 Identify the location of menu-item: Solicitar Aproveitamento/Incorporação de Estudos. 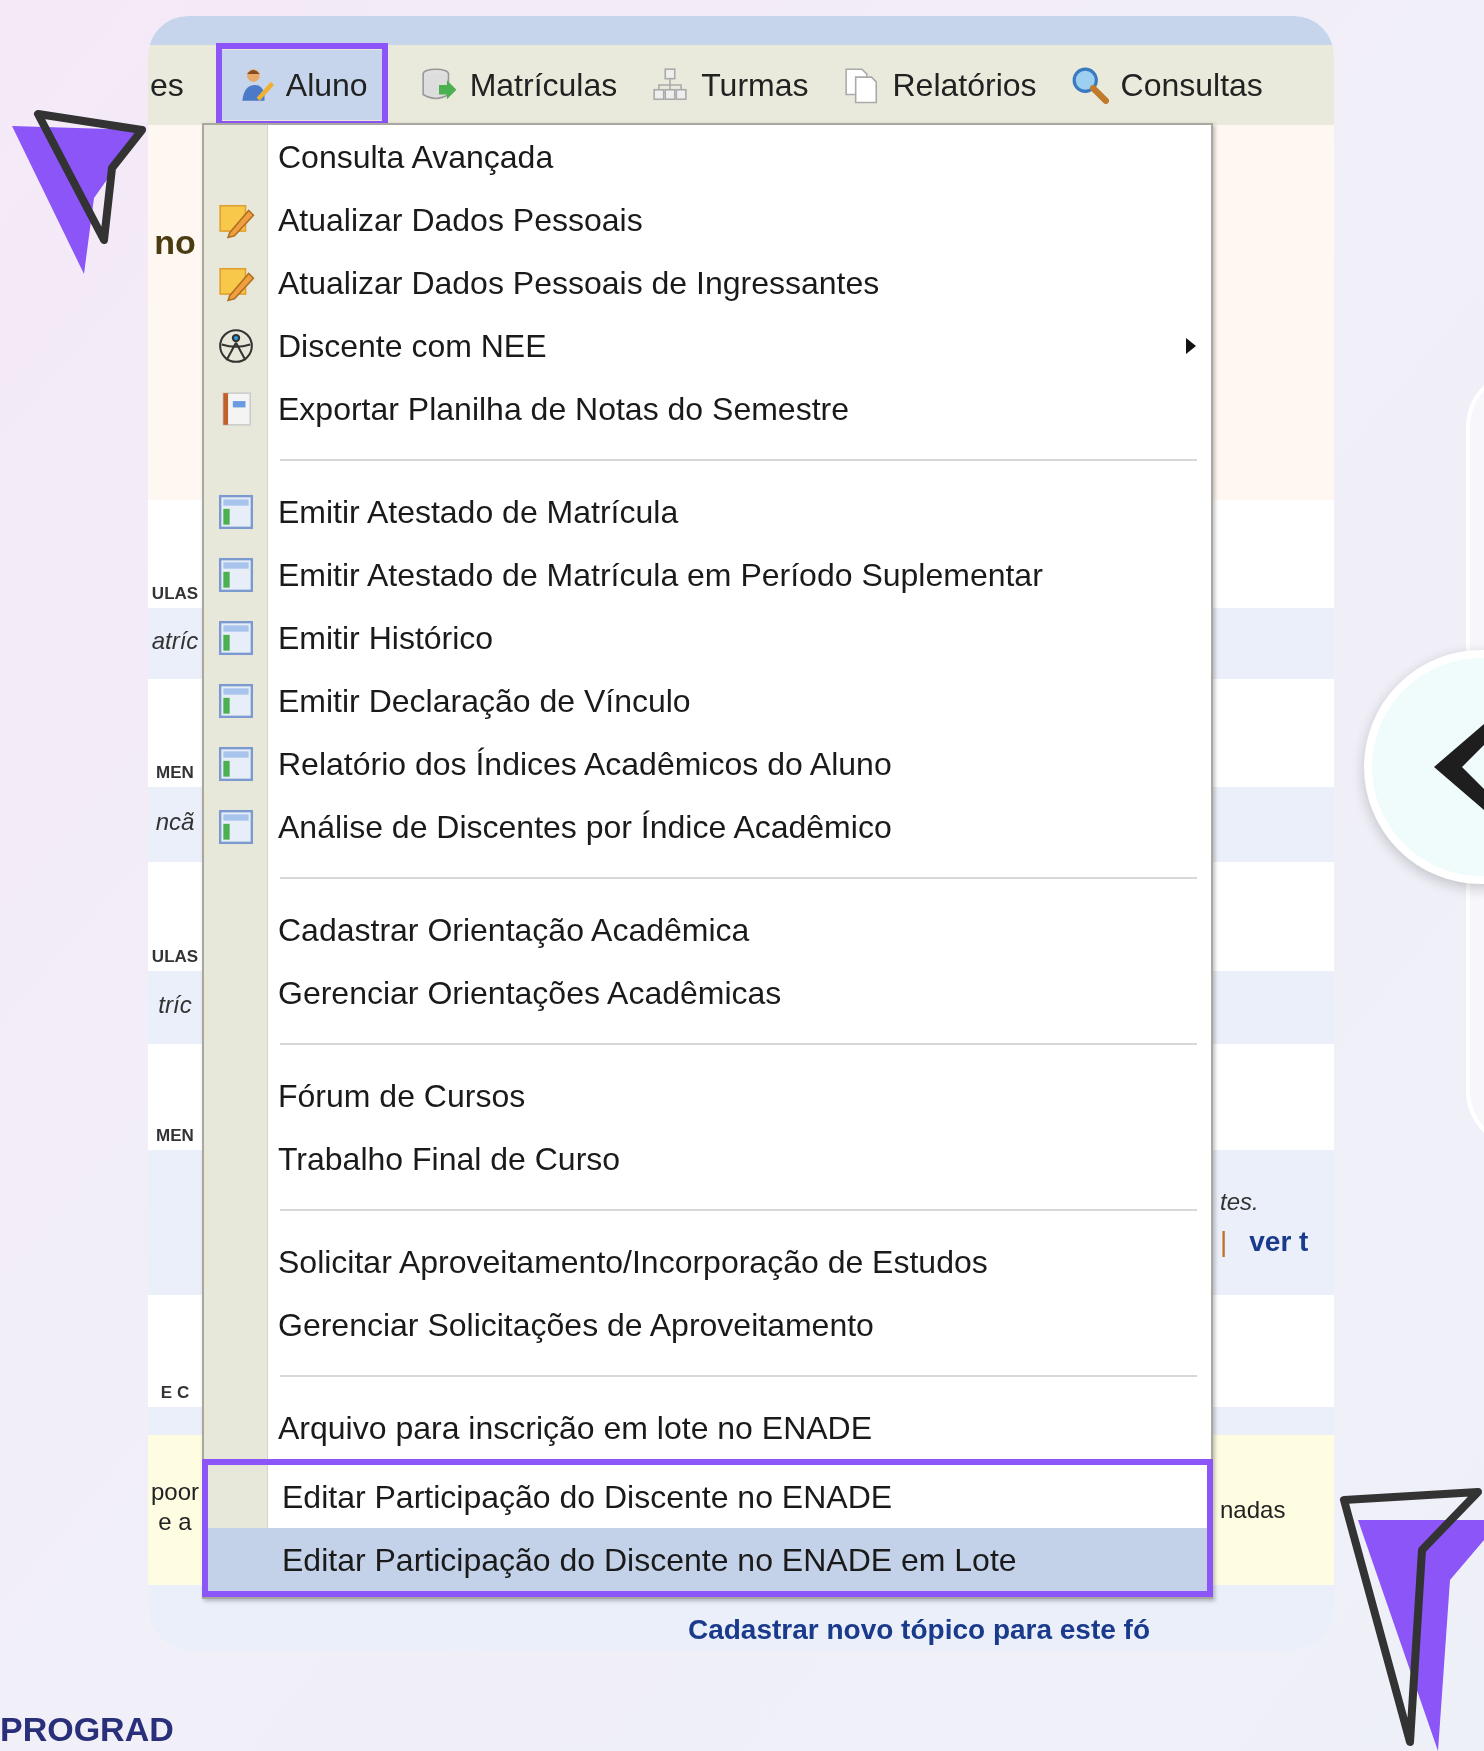
(707, 1261).